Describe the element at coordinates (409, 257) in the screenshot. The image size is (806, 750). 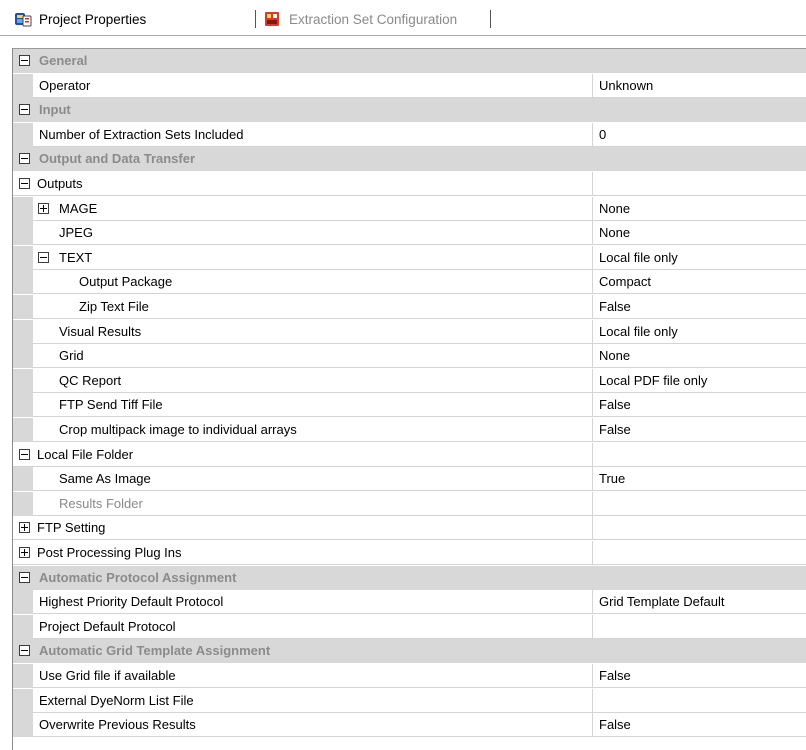
I see `property-row: TEXT Local file only` at that location.